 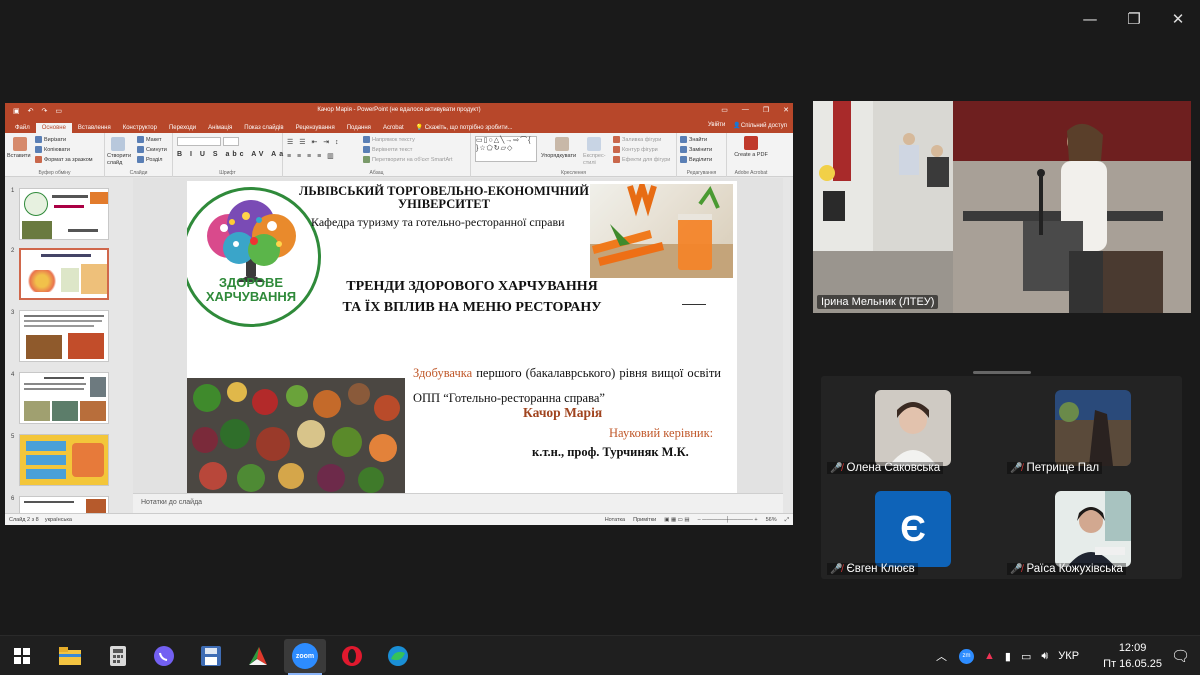 I want to click on minimize-button: —, so click(x=1090, y=19).